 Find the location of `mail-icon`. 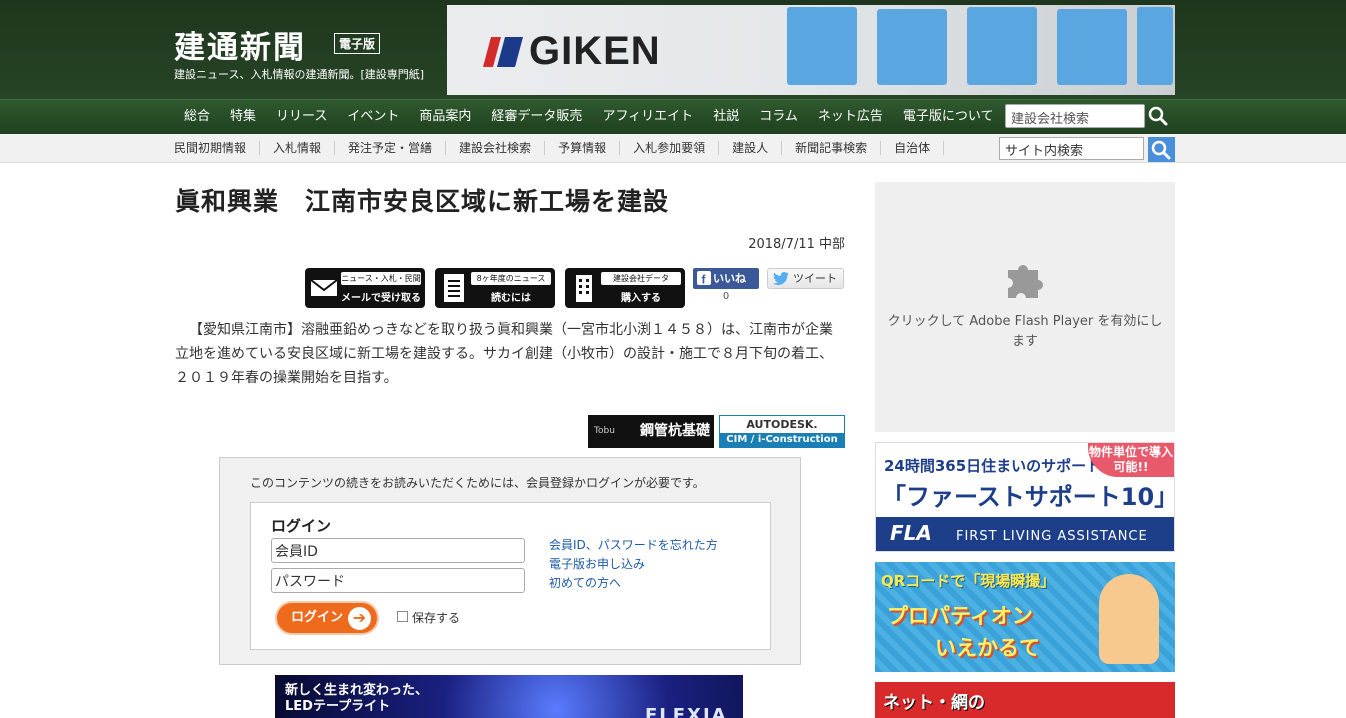

mail-icon is located at coordinates (324, 288).